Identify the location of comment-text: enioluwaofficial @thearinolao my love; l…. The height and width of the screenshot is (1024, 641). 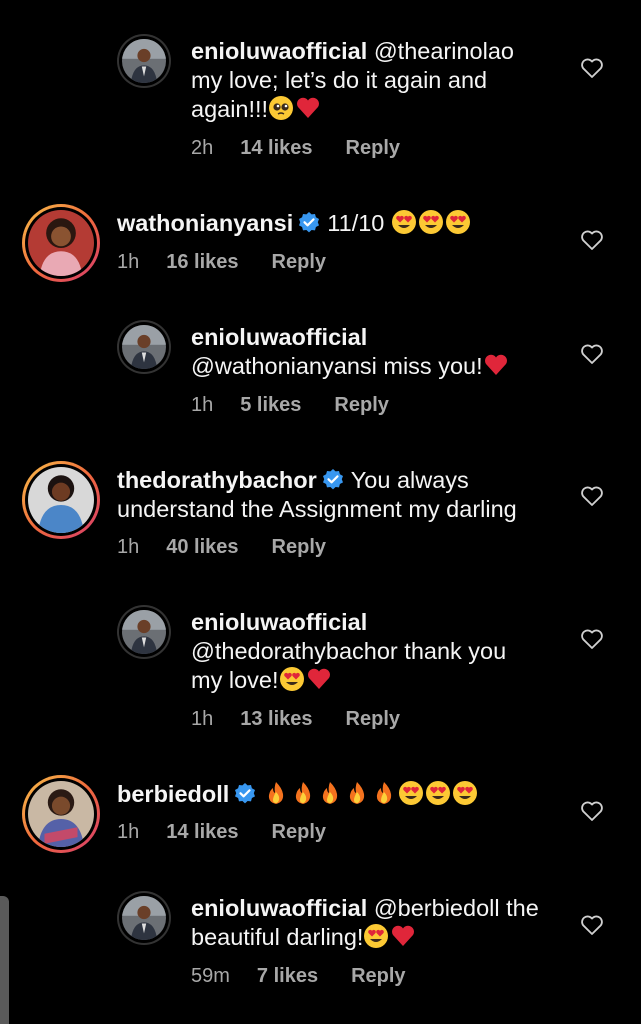
(381, 80).